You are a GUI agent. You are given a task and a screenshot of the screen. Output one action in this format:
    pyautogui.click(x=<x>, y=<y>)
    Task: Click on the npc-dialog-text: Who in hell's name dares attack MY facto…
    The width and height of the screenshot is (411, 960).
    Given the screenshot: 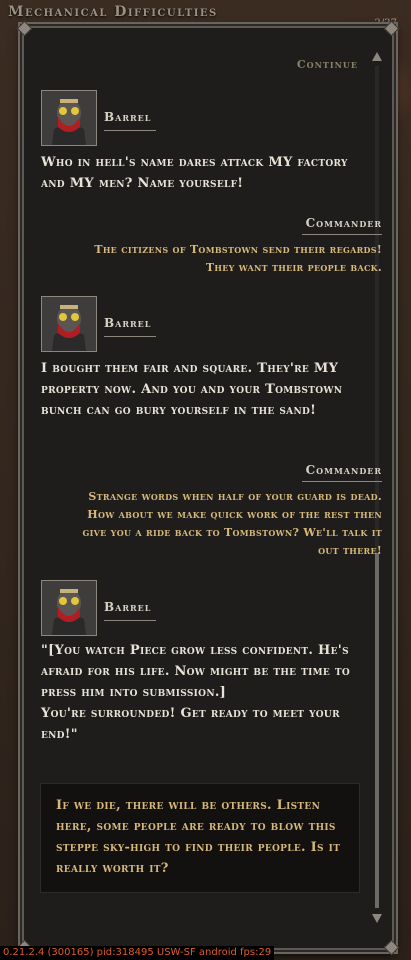 What is the action you would take?
    pyautogui.click(x=194, y=173)
    